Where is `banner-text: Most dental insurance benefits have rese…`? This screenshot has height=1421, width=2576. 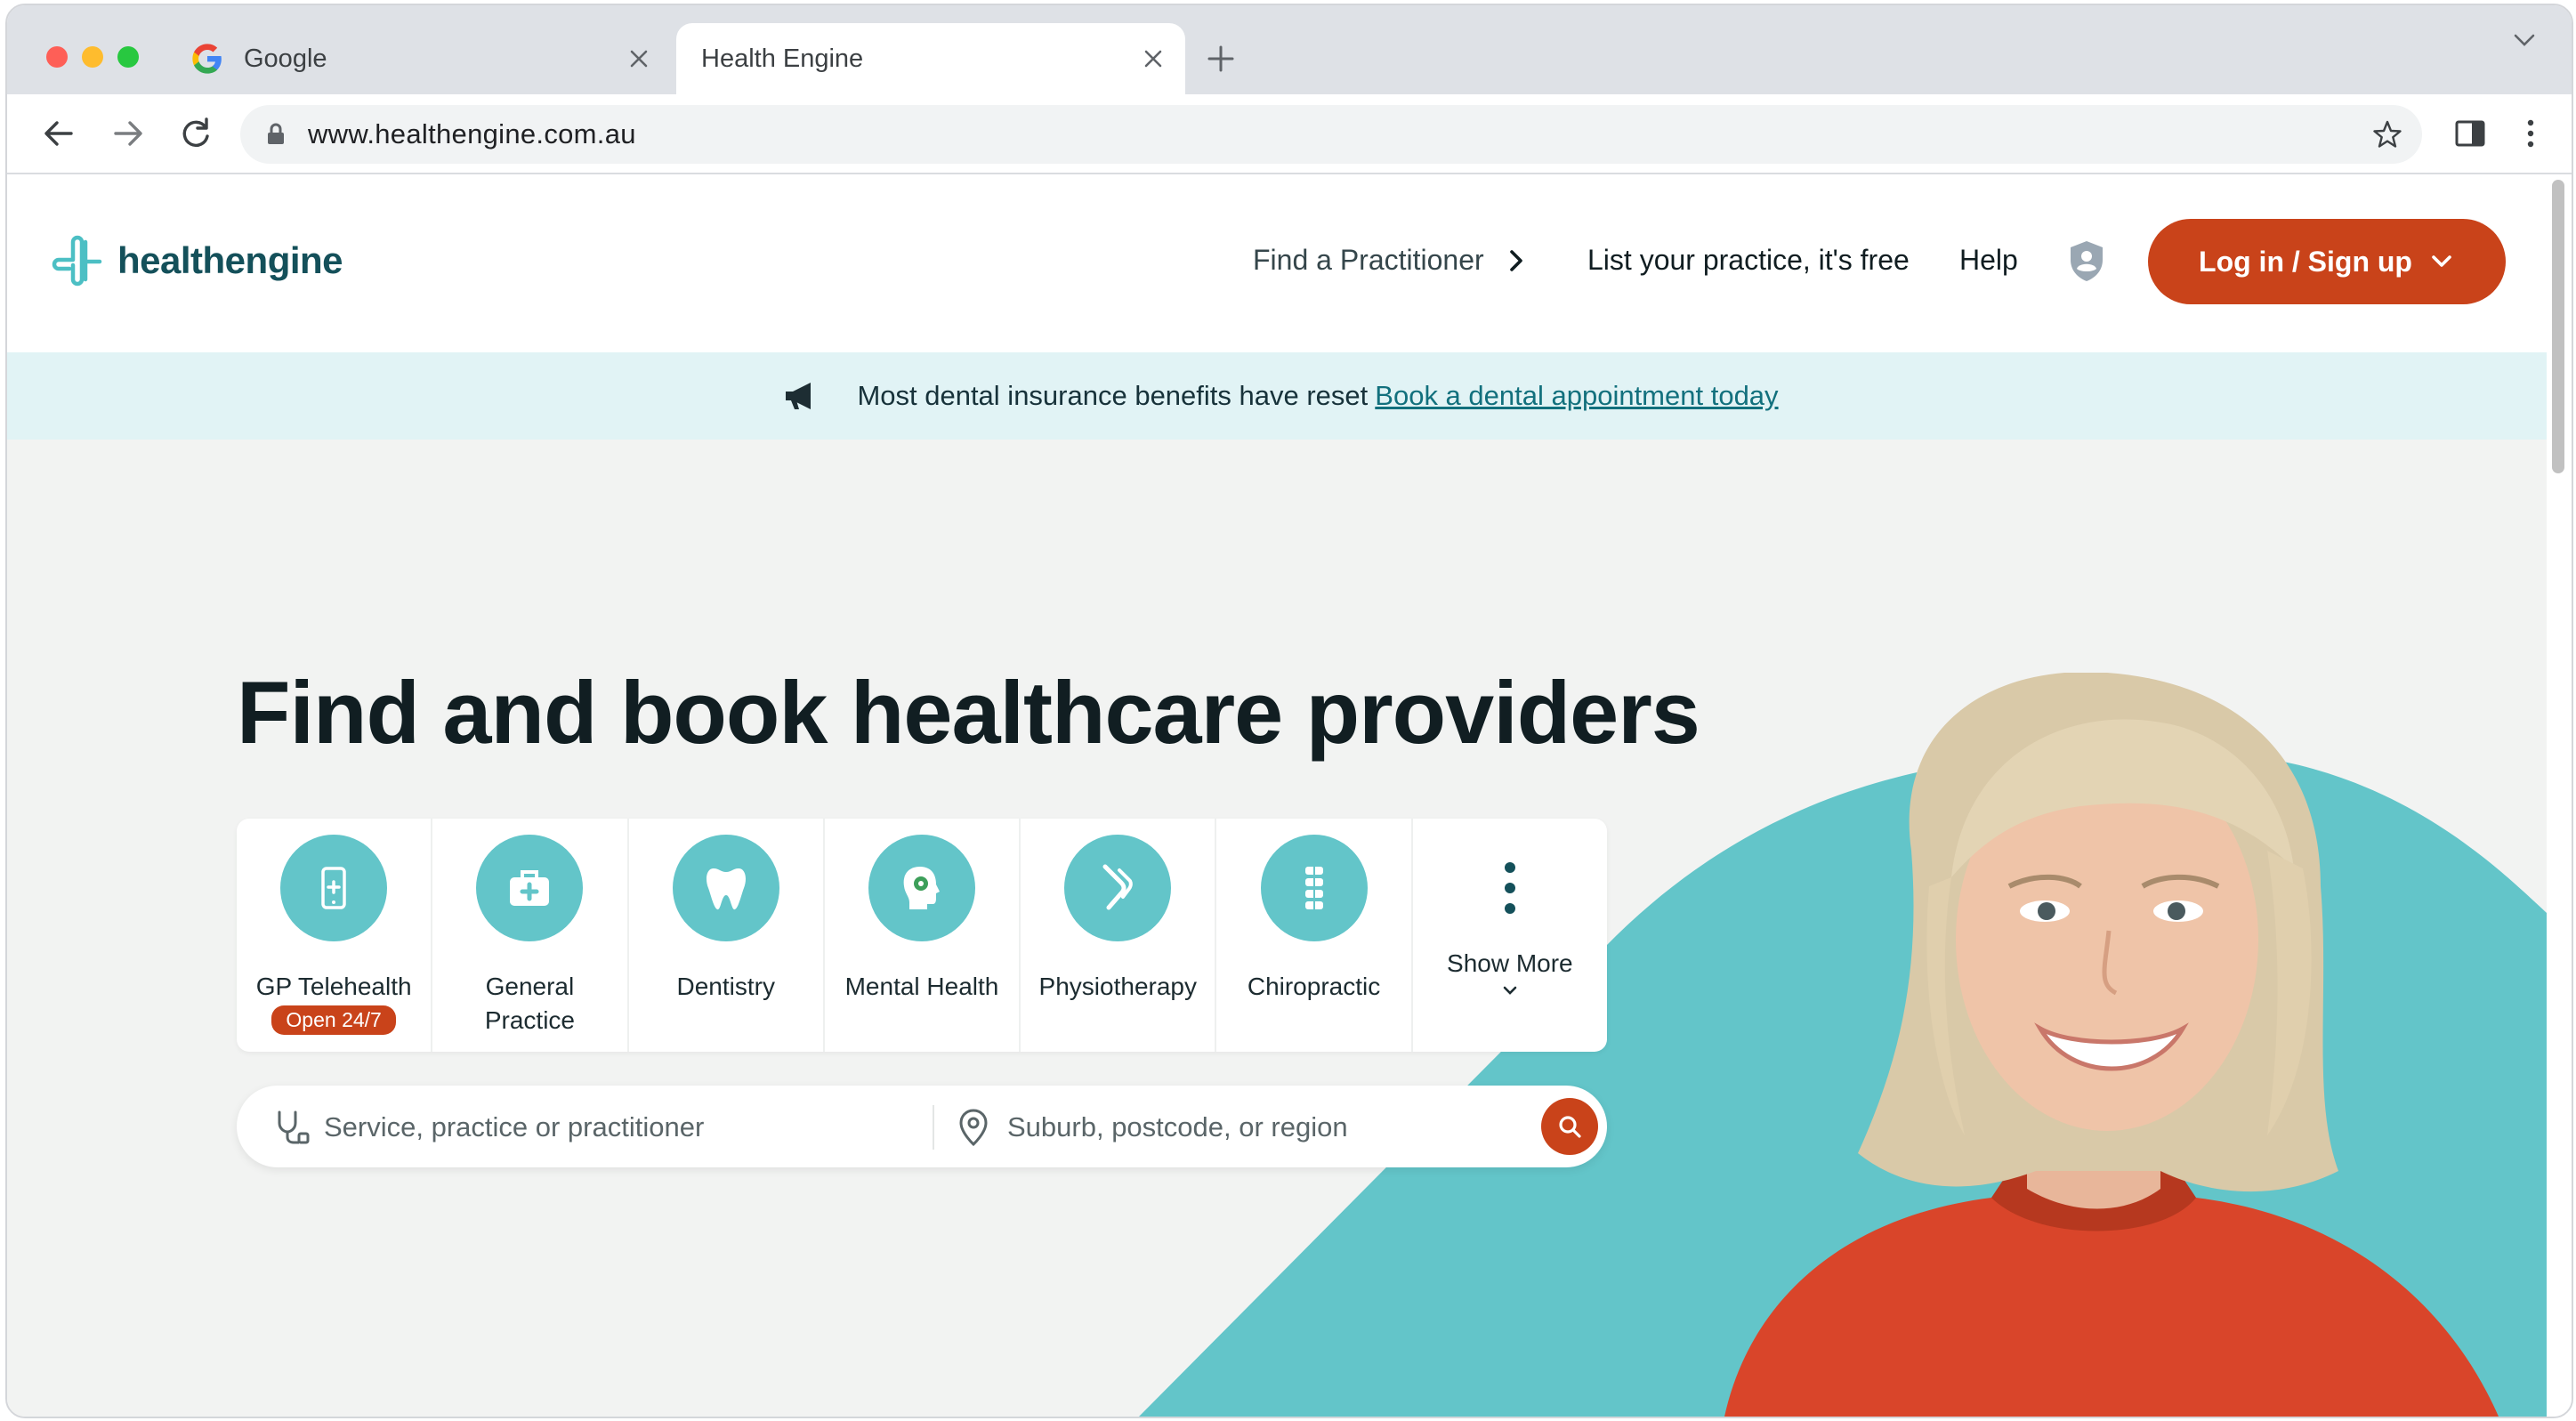
banner-text: Most dental insurance benefits have rese… is located at coordinates (1113, 395).